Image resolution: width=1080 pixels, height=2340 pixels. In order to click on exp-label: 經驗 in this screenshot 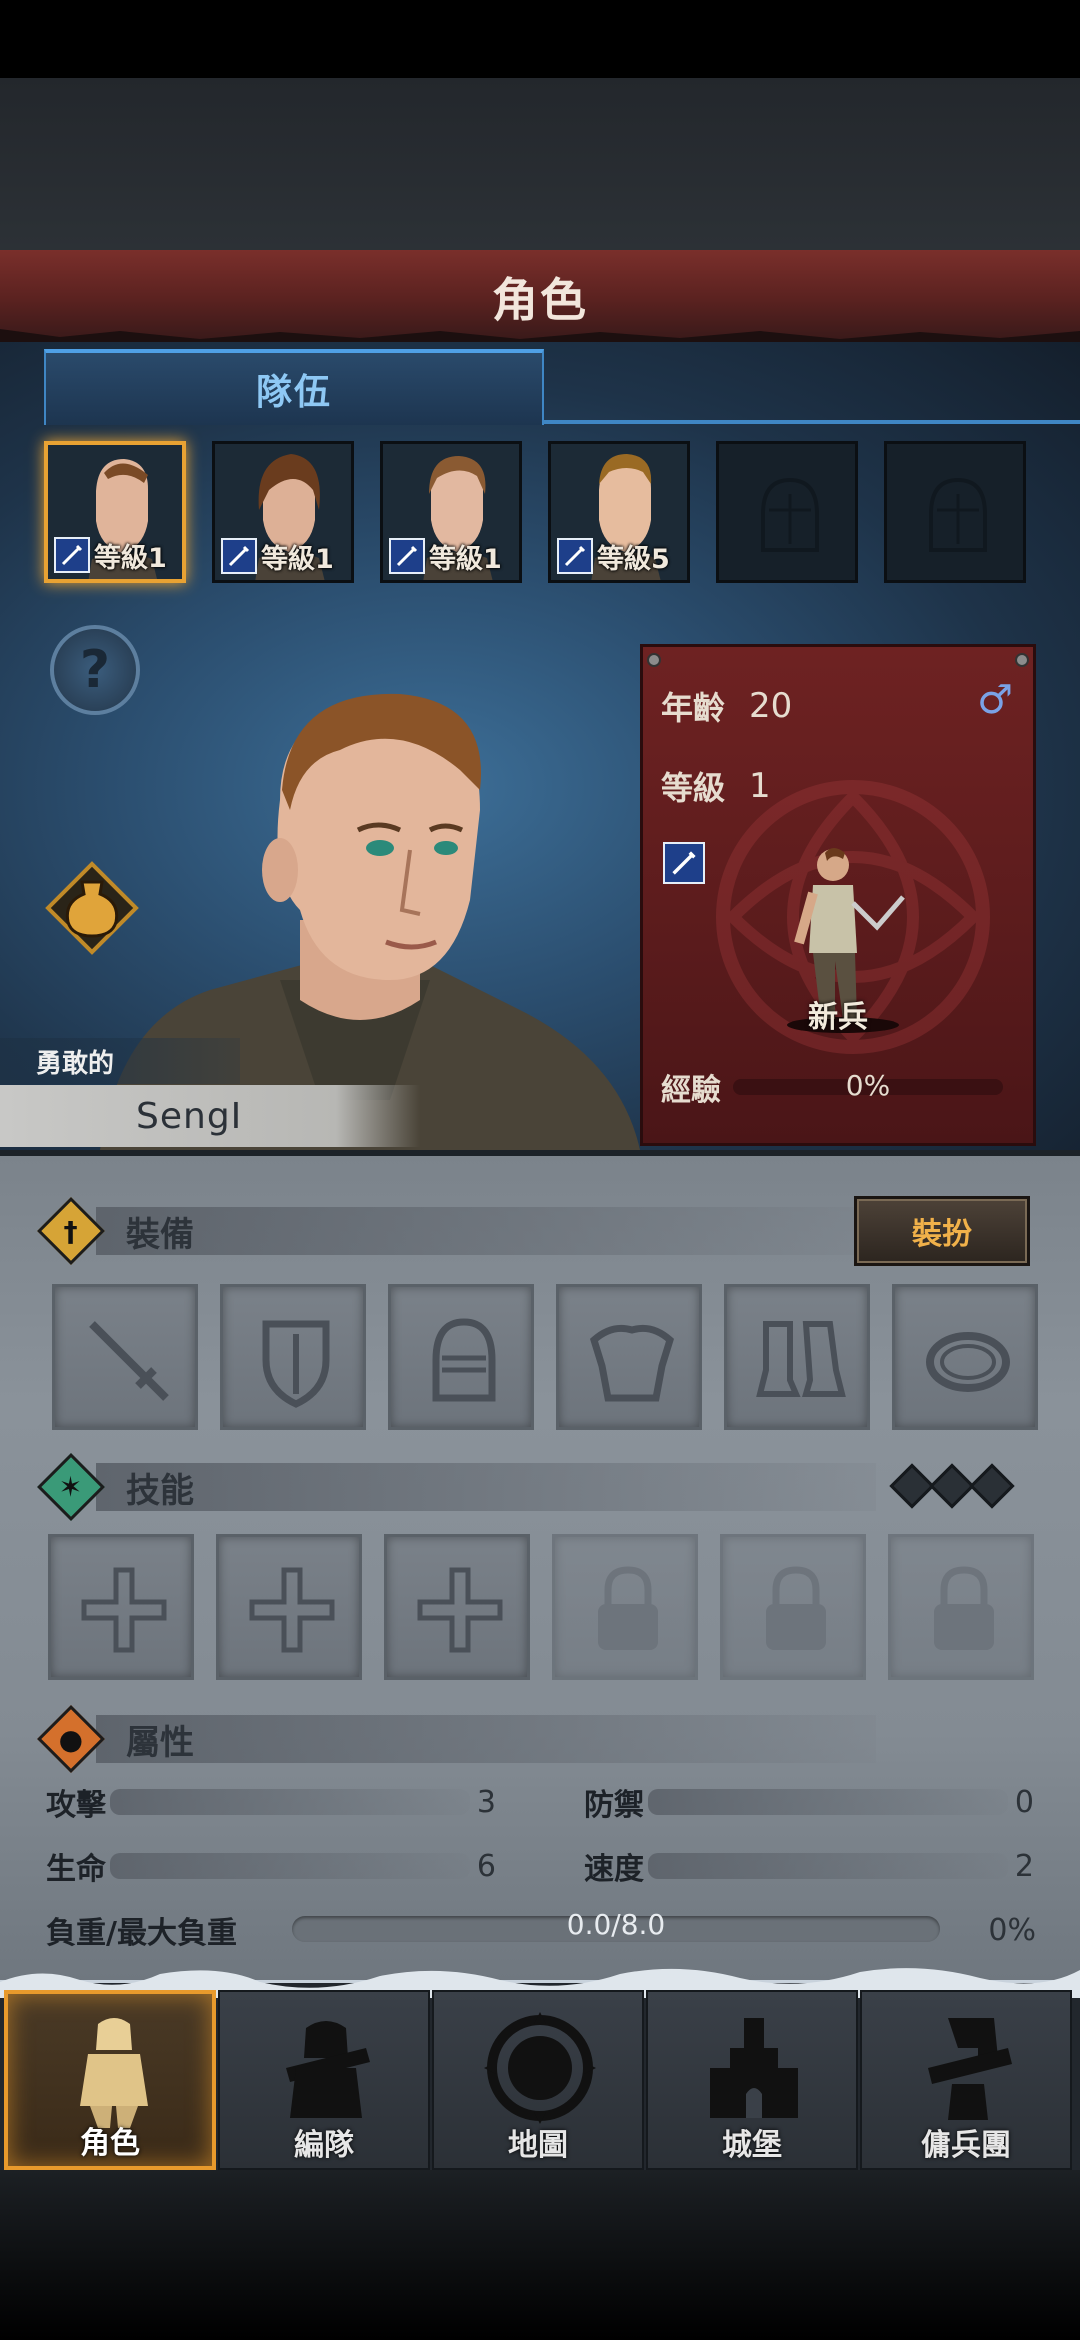, I will do `click(691, 1090)`.